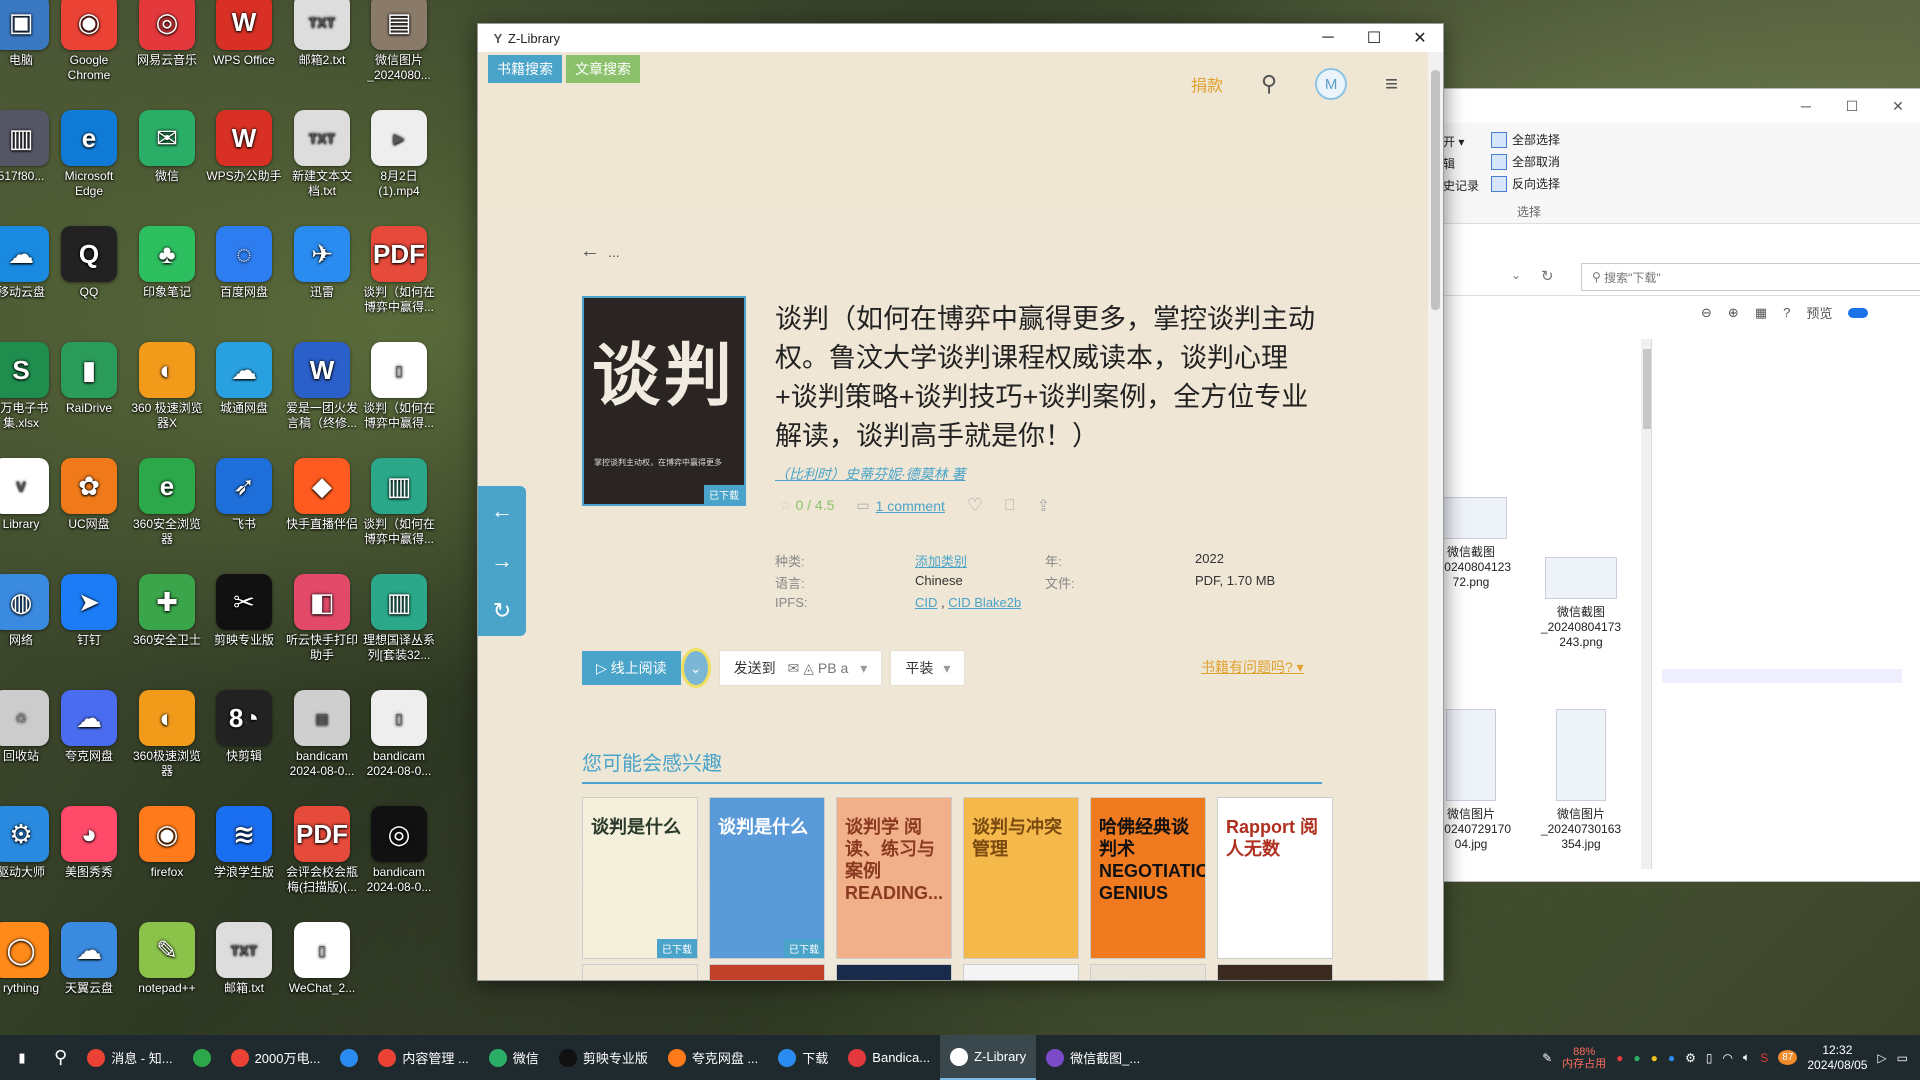  I want to click on file-thumb: 微信图片_20240730163 354.jpg, so click(1581, 780).